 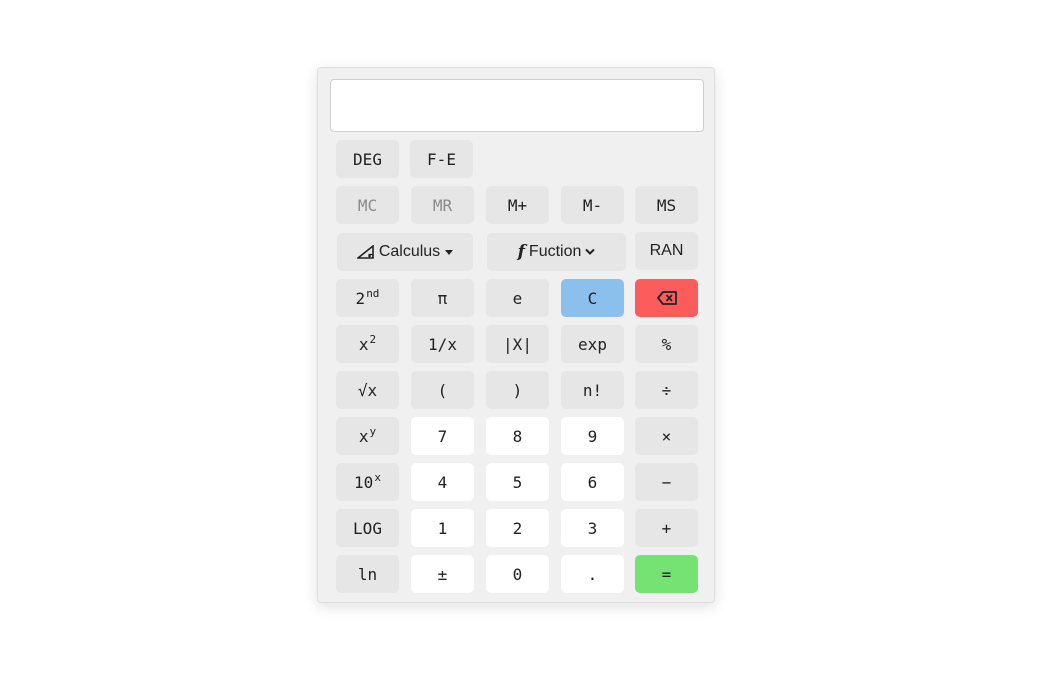 I want to click on ten-power-sup: x, so click(x=377, y=477).